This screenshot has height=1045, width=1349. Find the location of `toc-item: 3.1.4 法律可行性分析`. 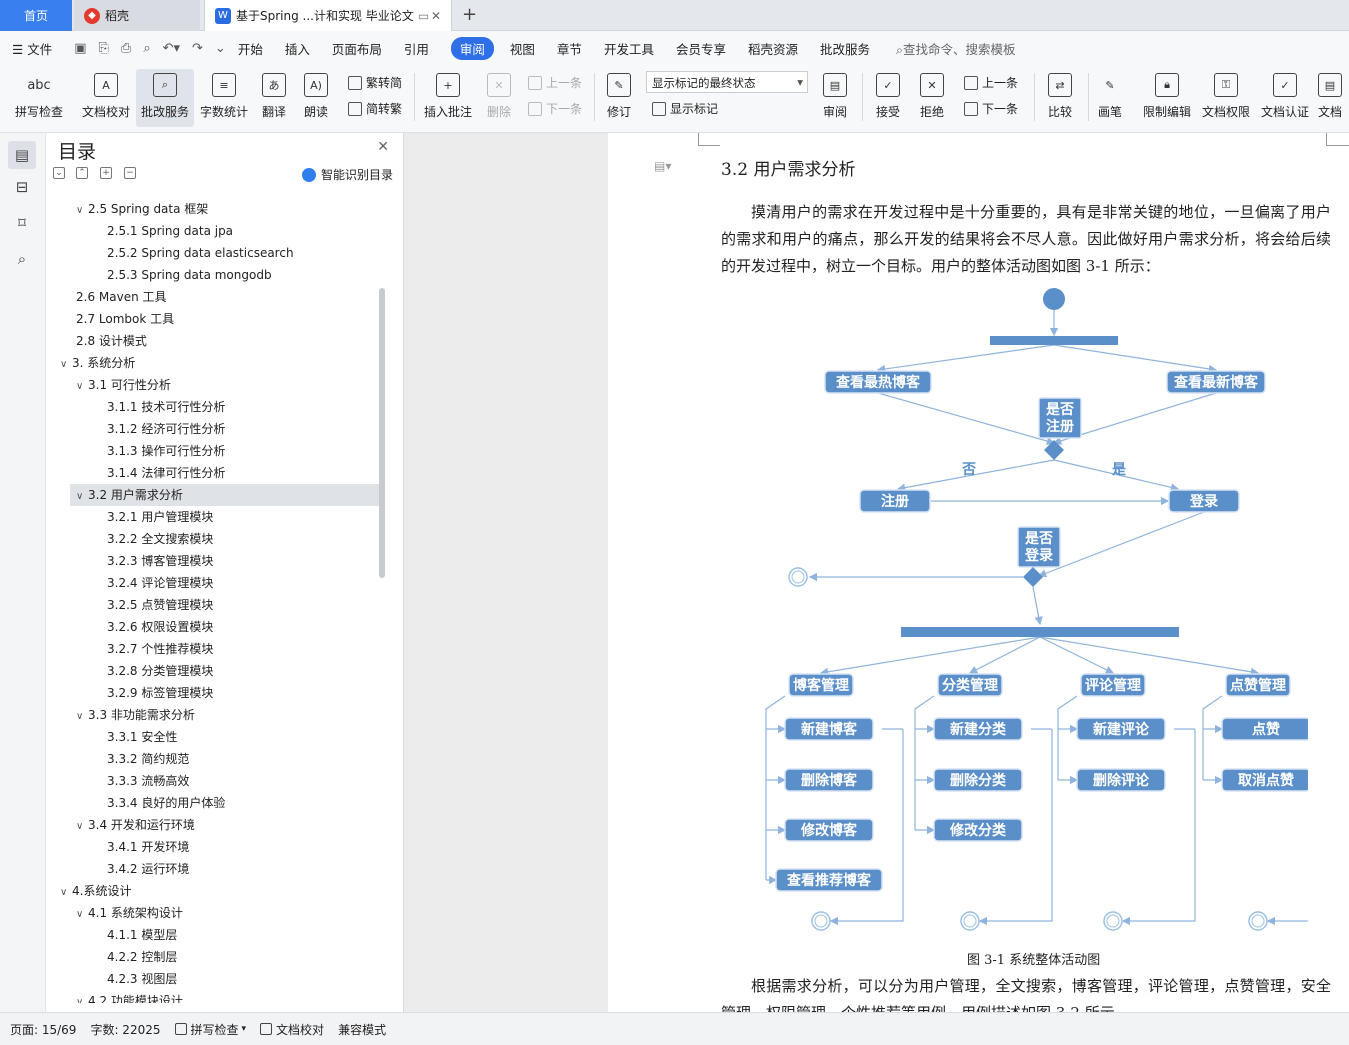

toc-item: 3.1.4 法律可行性分析 is located at coordinates (243, 473).